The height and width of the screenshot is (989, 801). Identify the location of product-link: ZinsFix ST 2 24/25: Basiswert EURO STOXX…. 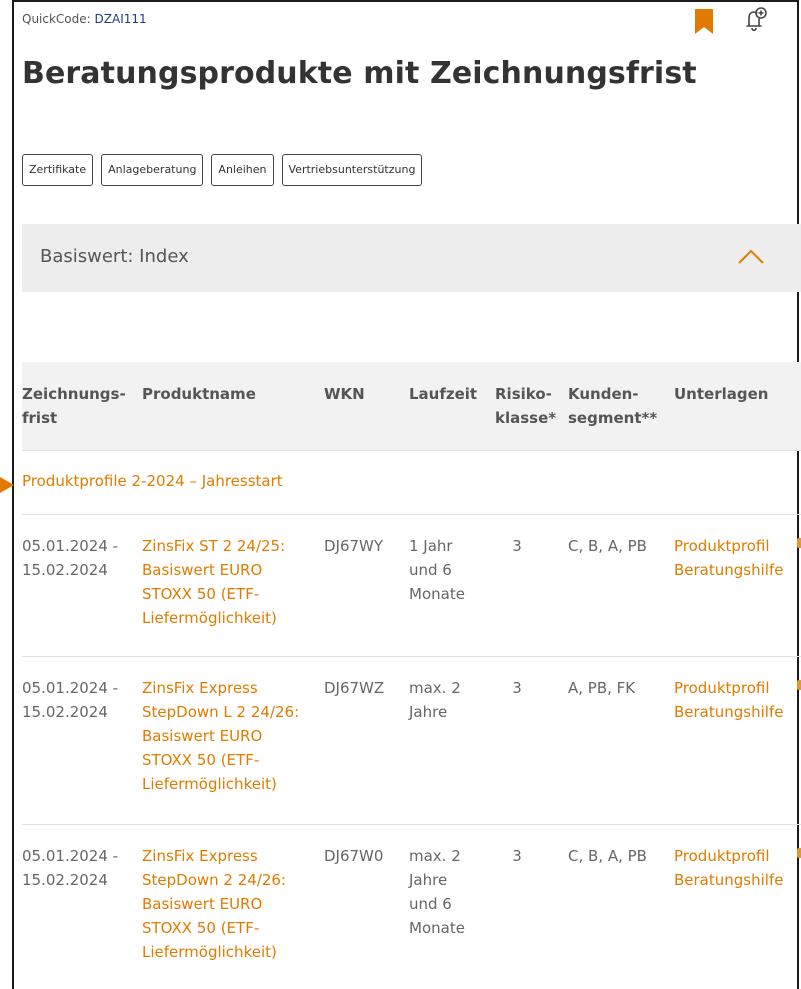
(213, 582).